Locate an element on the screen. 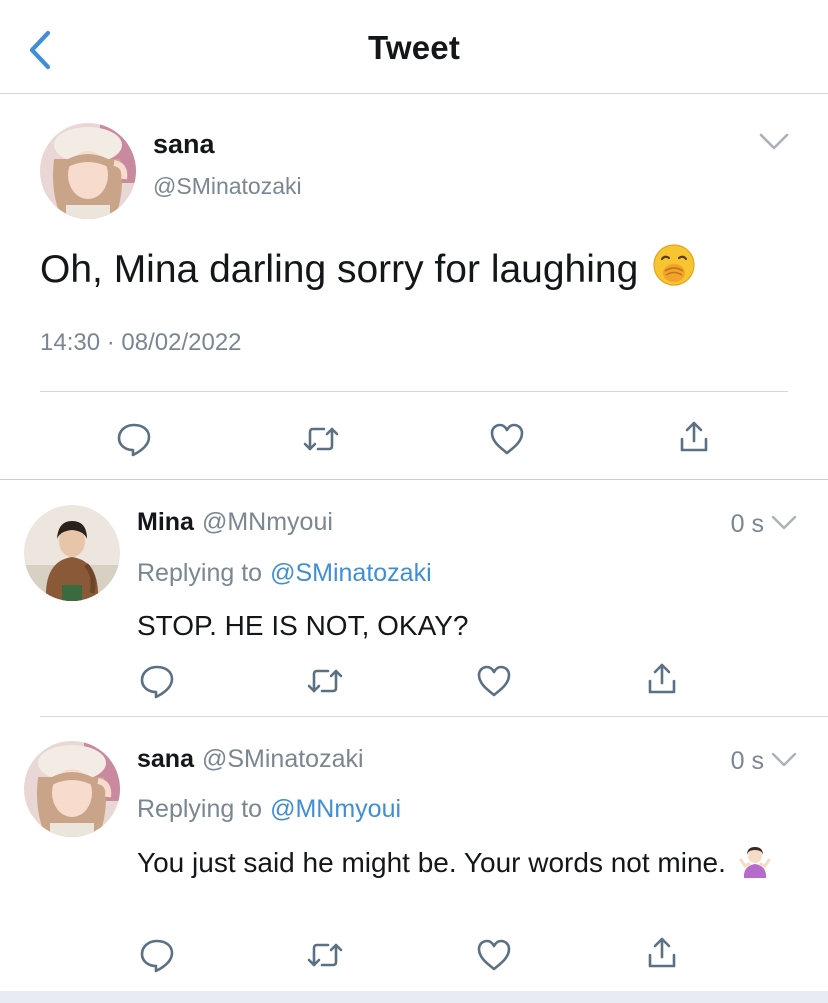 Image resolution: width=828 pixels, height=1003 pixels. tweet-date: 08/02/2022 is located at coordinates (181, 342).